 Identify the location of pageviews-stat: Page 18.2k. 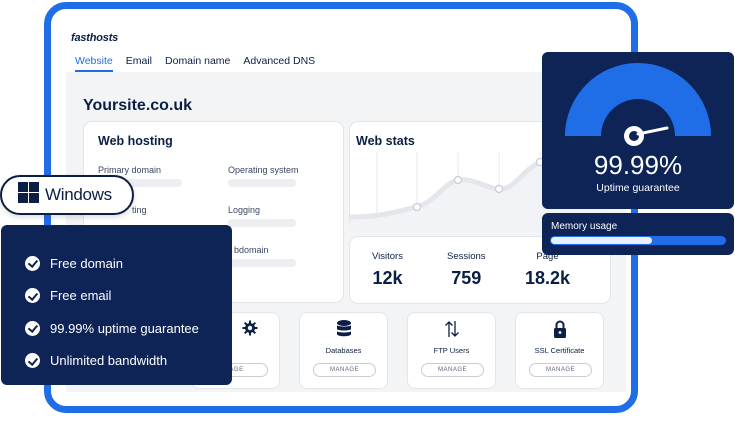
(547, 270).